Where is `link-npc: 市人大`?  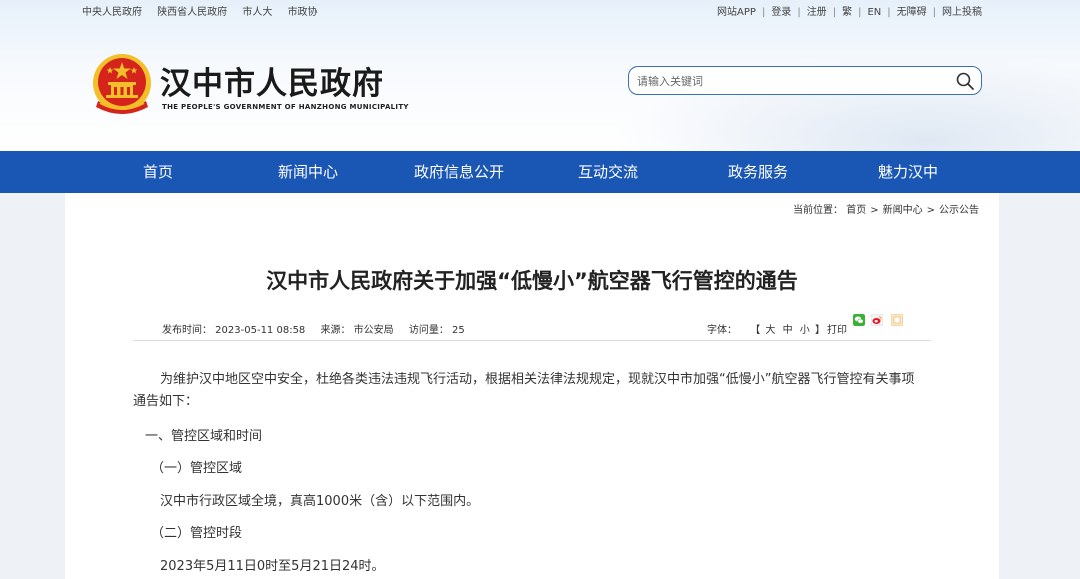
link-npc: 市人大 is located at coordinates (257, 12).